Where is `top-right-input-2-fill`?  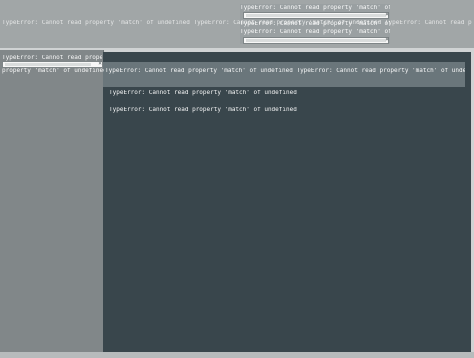
top-right-input-2-fill is located at coordinates (316, 40).